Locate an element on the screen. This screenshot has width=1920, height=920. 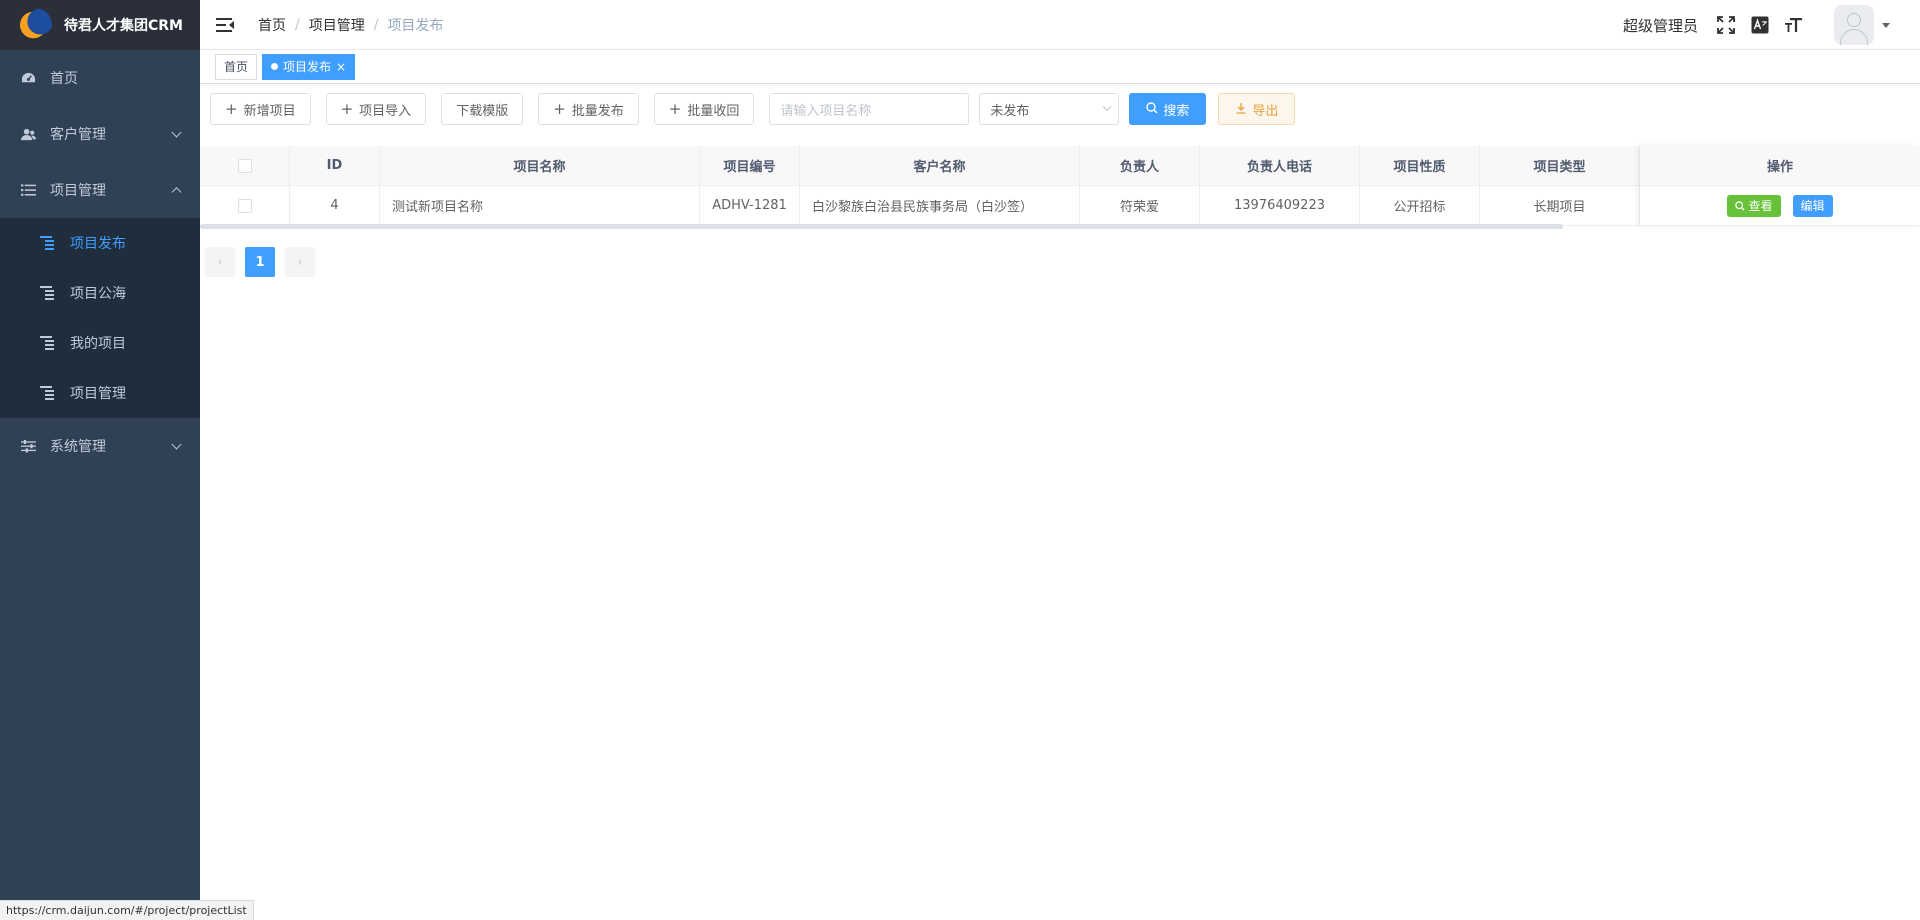
language-icon is located at coordinates (1760, 25).